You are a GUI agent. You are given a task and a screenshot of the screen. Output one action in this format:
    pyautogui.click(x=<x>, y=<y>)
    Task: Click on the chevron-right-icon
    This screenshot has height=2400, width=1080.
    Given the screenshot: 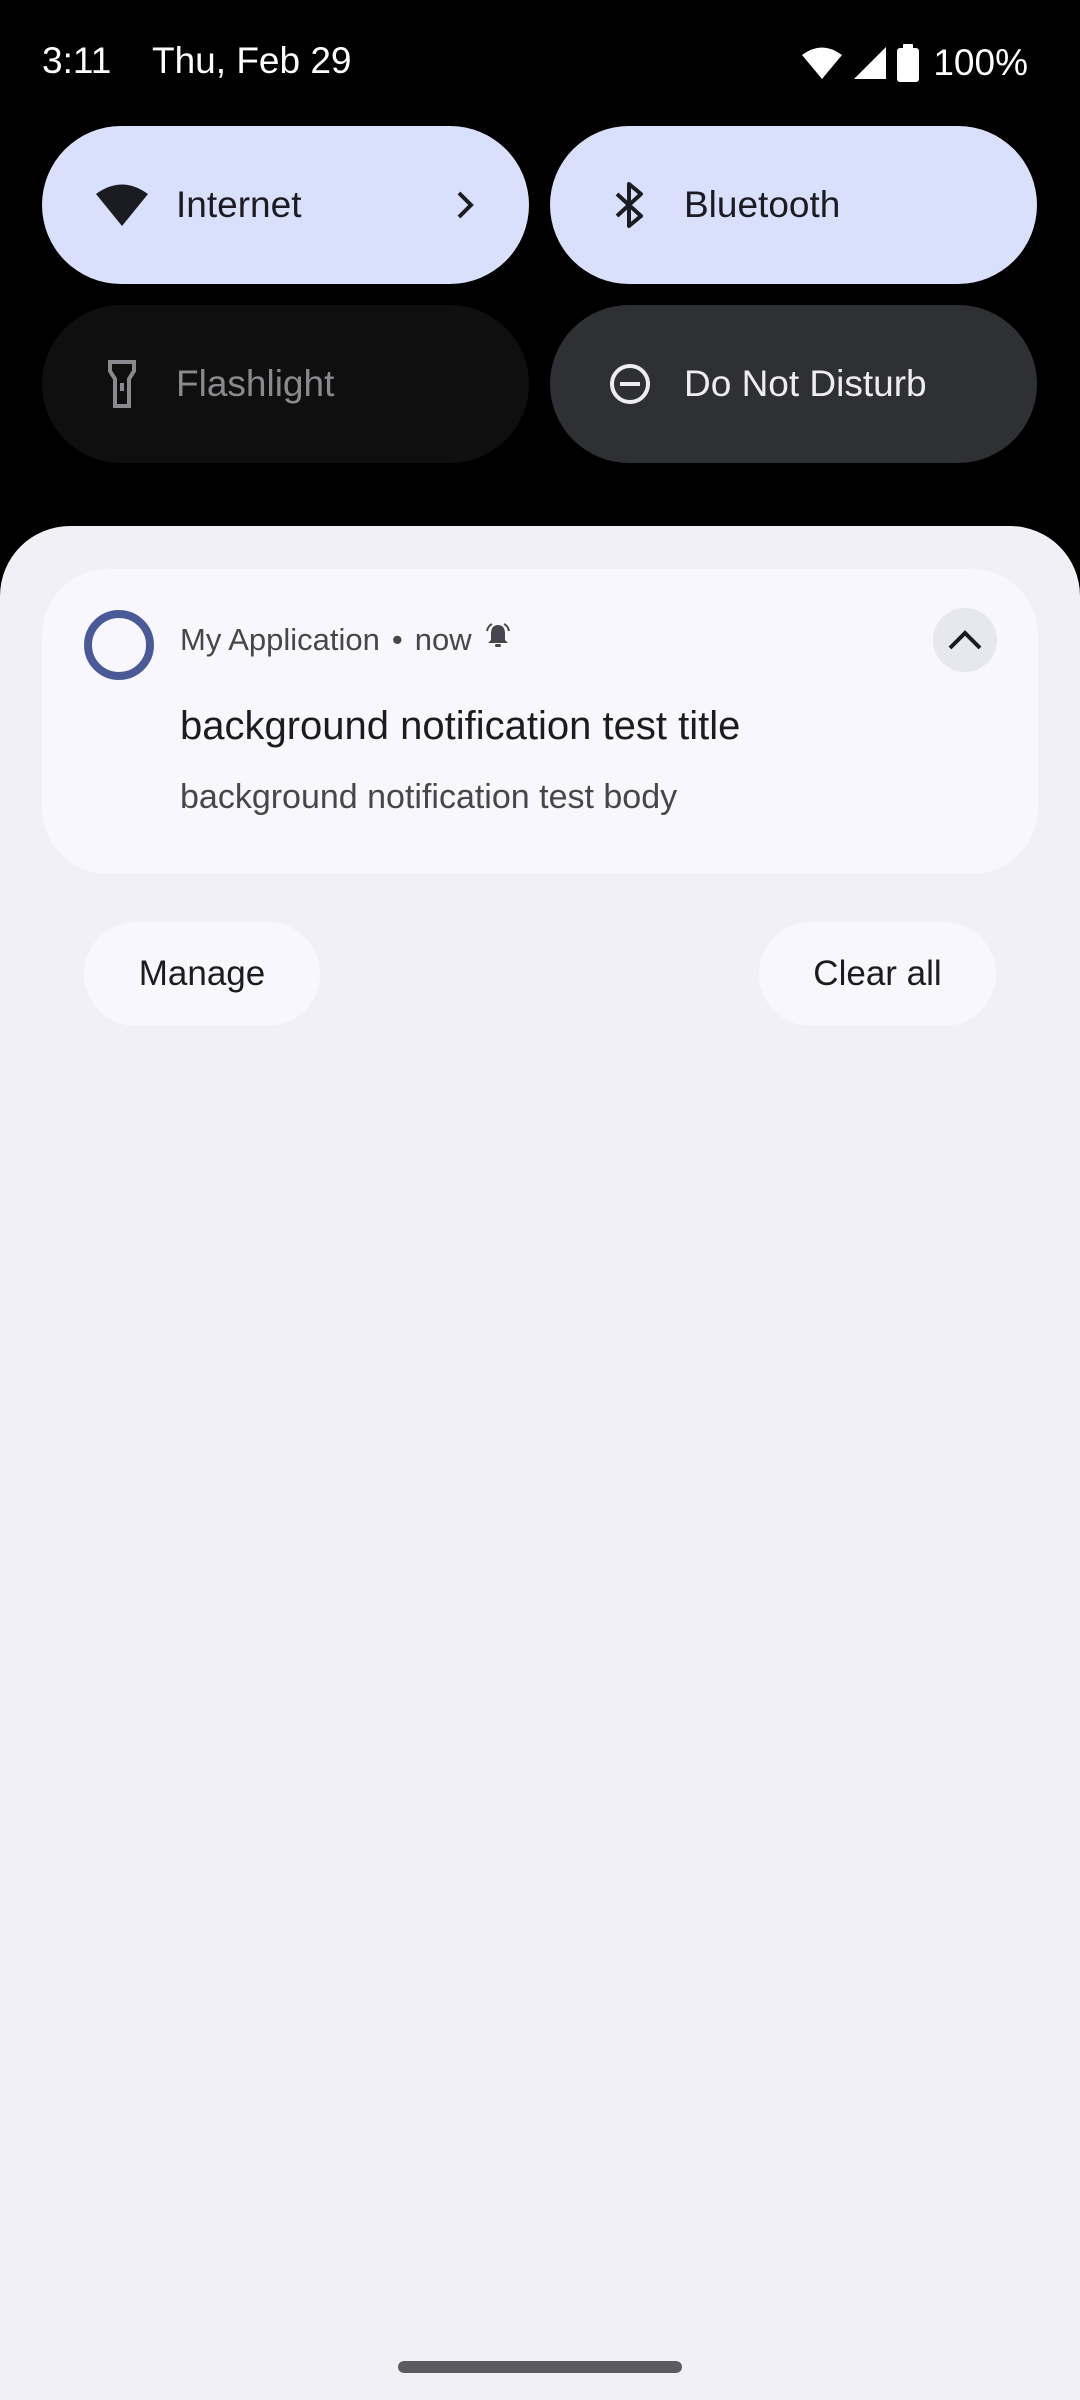 What is the action you would take?
    pyautogui.click(x=465, y=205)
    